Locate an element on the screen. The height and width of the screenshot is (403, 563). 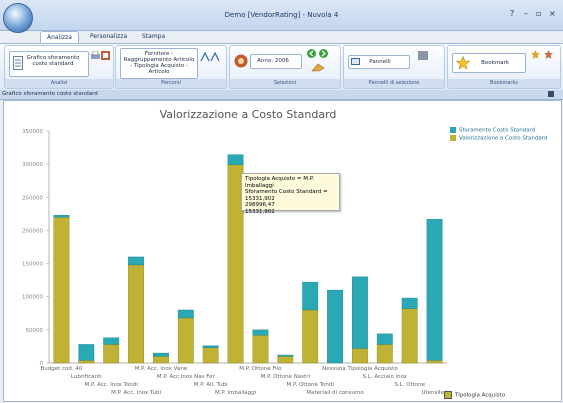
legend-label-valorizzazione: Valorizzazione a Costo Standard is located at coordinates (503, 138).